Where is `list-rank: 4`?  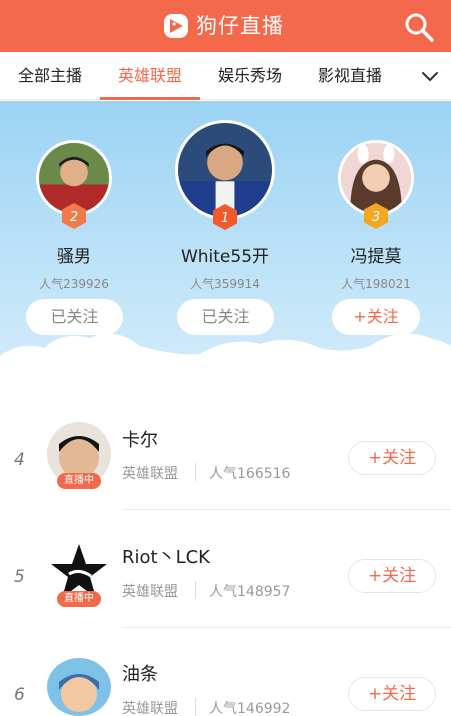
list-rank: 4 is located at coordinates (19, 460).